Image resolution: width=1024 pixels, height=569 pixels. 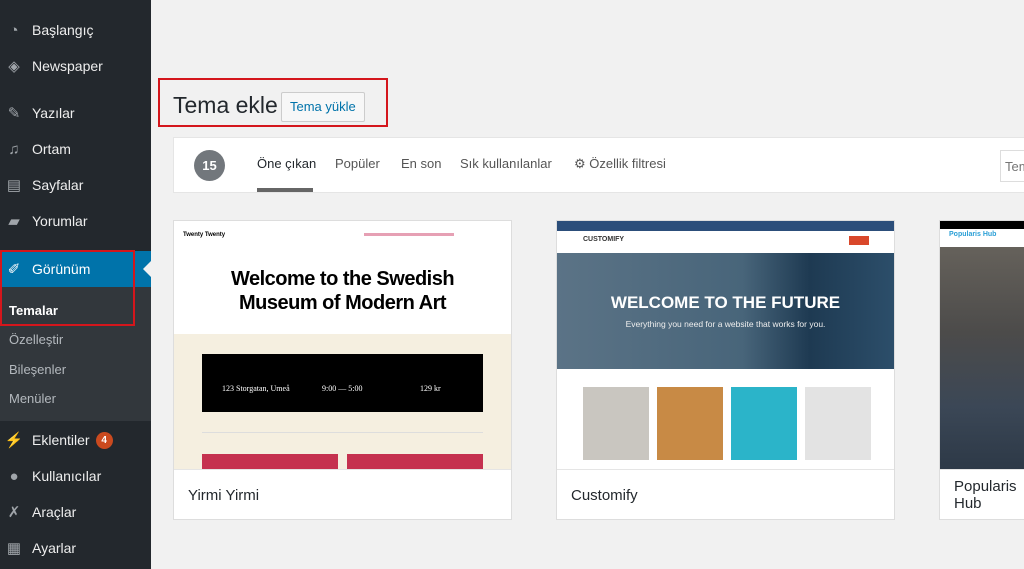 I want to click on tab-favorites: Sık kullanılanlar, so click(x=506, y=163).